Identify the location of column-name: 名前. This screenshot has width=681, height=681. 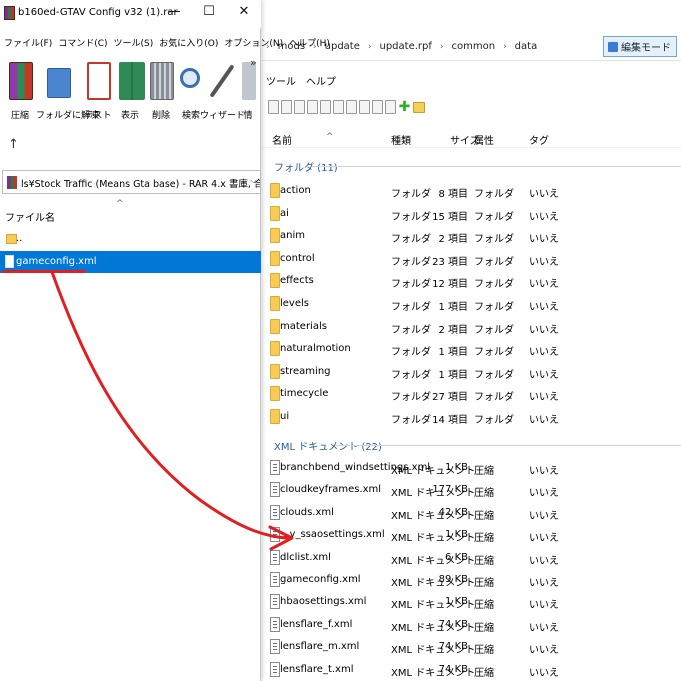
(282, 139).